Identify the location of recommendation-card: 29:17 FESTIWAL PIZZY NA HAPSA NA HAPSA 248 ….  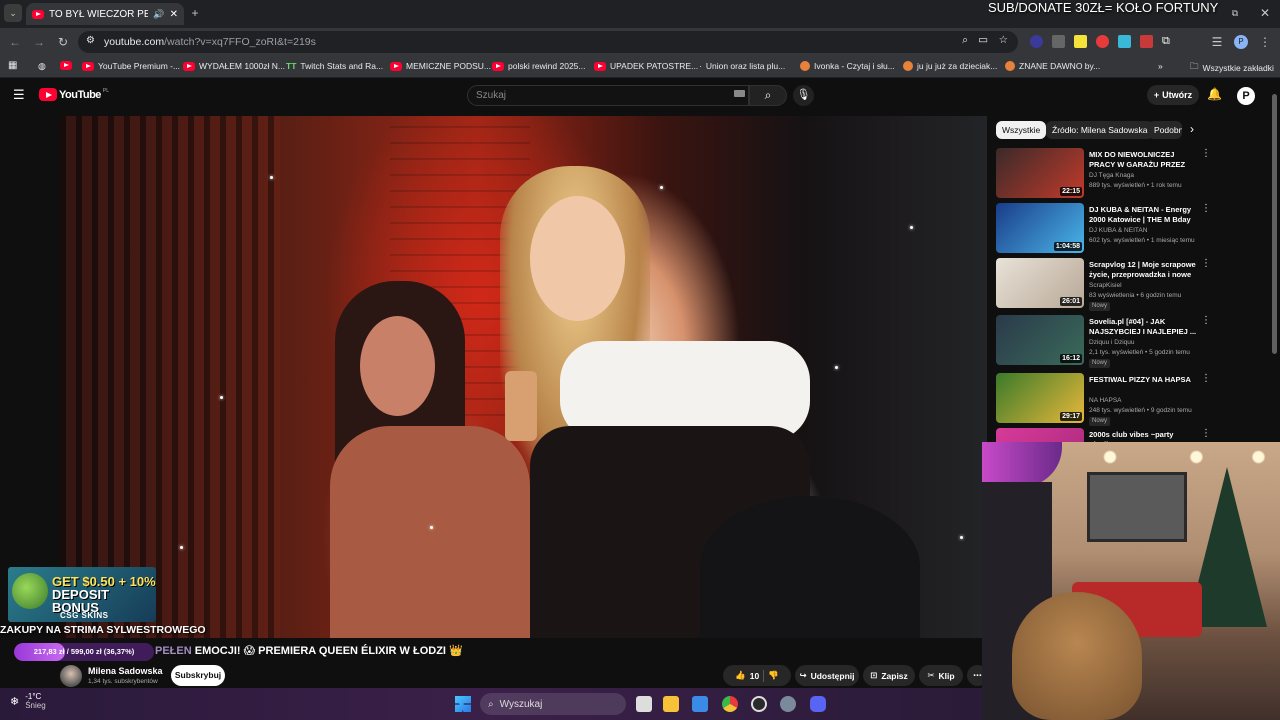
(1131, 399).